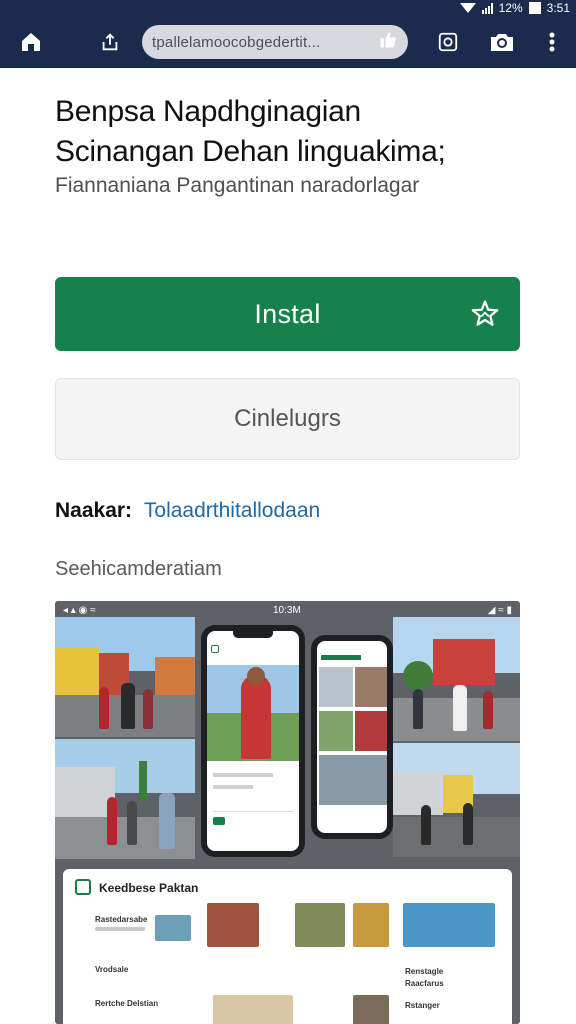 The width and height of the screenshot is (576, 1024). I want to click on panel-status-time: 10:3M, so click(287, 610).